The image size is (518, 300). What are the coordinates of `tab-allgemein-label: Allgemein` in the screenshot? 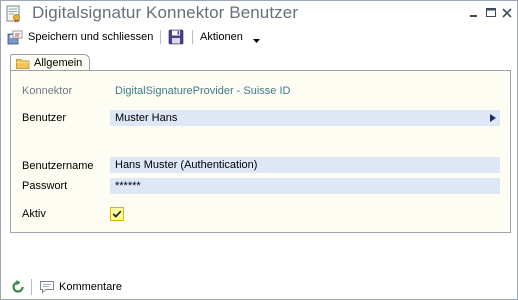 It's located at (58, 63).